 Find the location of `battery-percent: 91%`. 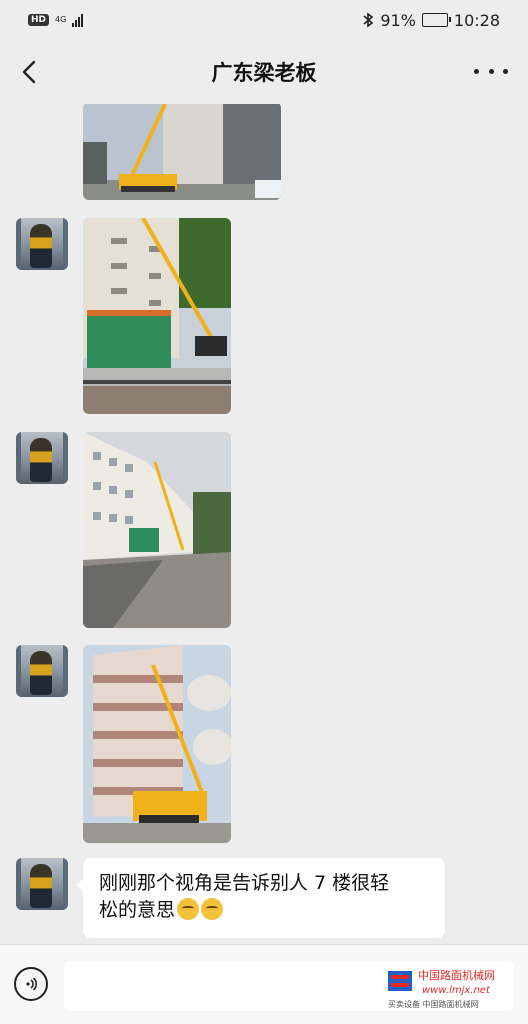

battery-percent: 91% is located at coordinates (398, 20).